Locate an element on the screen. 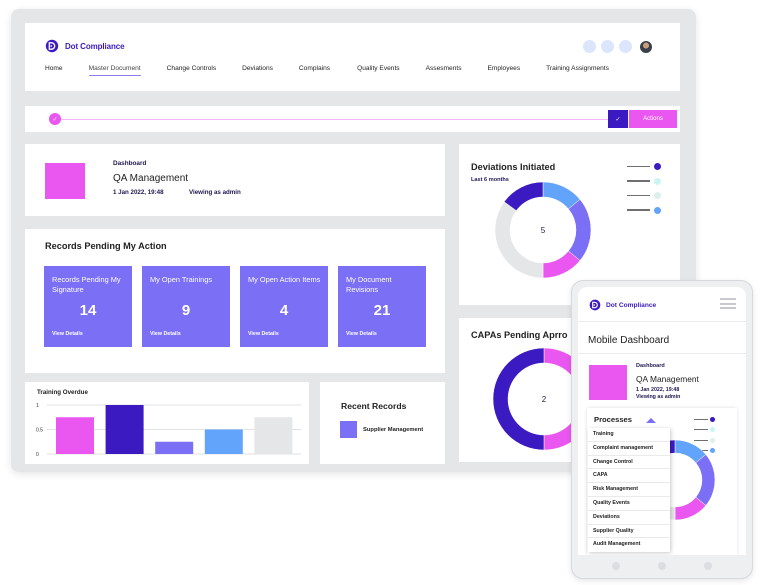 This screenshot has height=585, width=760. tile-label: My Open Trainings is located at coordinates (181, 279).